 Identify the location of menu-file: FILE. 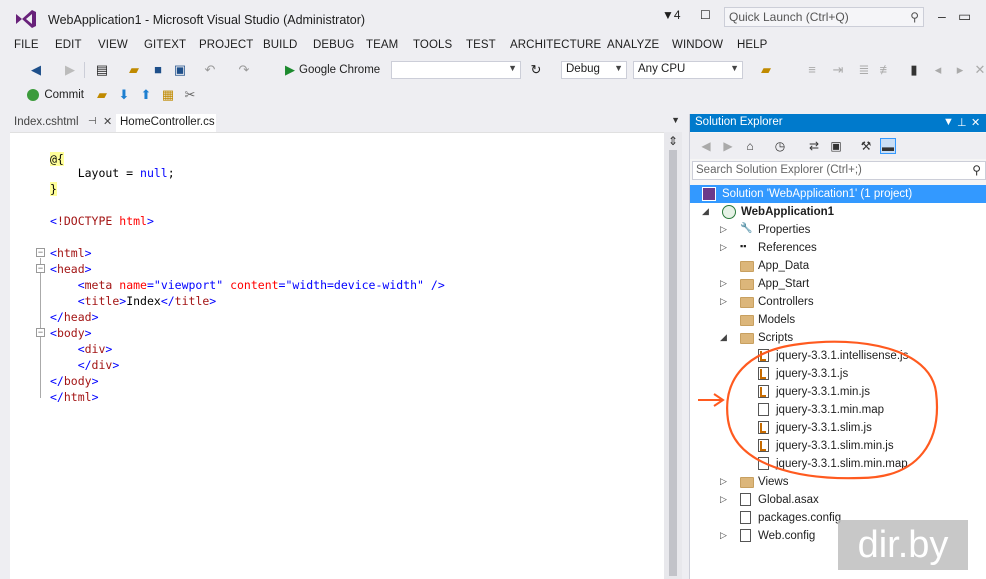
(26, 45).